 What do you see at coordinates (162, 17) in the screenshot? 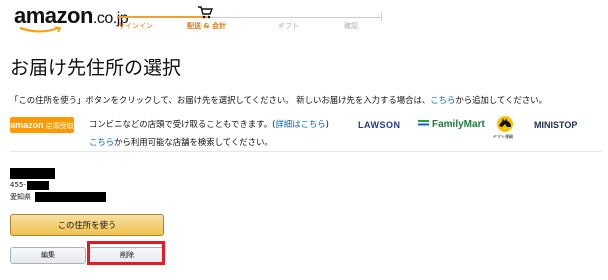
I see `progress-bar-complete` at bounding box center [162, 17].